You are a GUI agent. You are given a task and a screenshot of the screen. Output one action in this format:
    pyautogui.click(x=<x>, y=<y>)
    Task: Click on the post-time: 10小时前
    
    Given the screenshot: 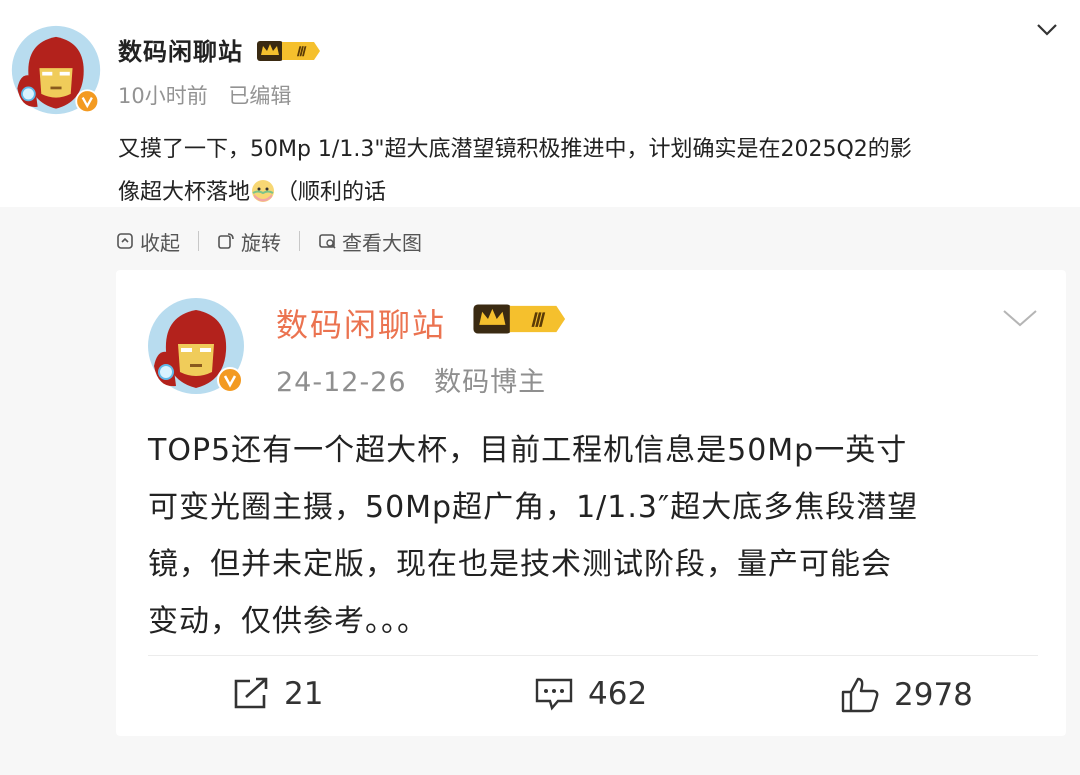 What is the action you would take?
    pyautogui.click(x=163, y=96)
    